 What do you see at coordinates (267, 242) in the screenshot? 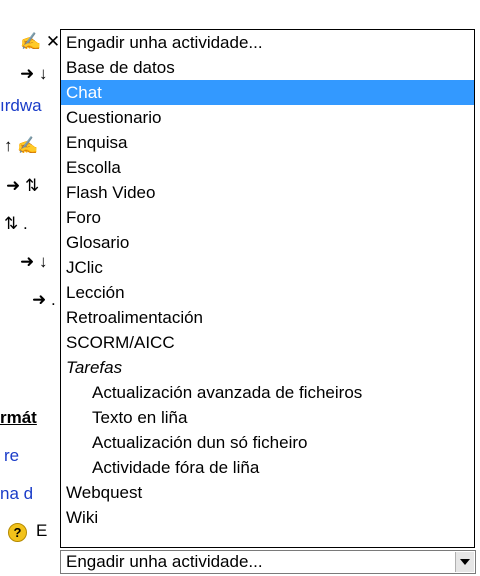
I see `option-glosario: Glosario` at bounding box center [267, 242].